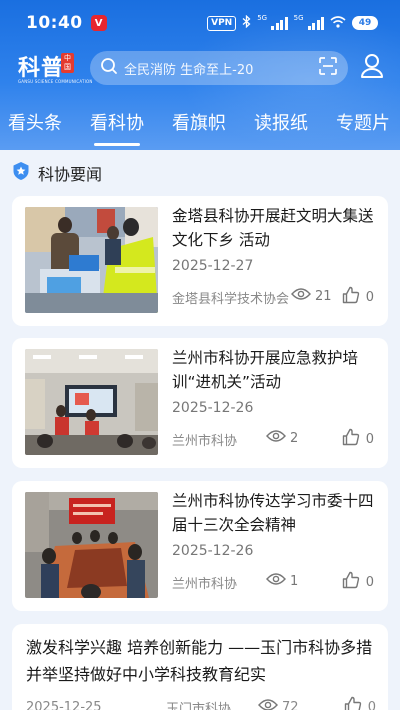 The image size is (400, 710). What do you see at coordinates (64, 704) in the screenshot?
I see `news-date: 2025-12-25` at bounding box center [64, 704].